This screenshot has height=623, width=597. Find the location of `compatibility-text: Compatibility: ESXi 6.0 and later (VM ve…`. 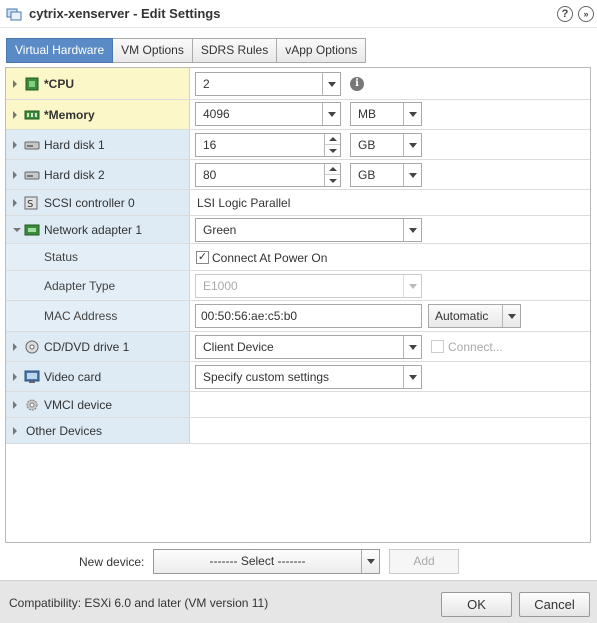

compatibility-text: Compatibility: ESXi 6.0 and later (VM ve… is located at coordinates (139, 603).